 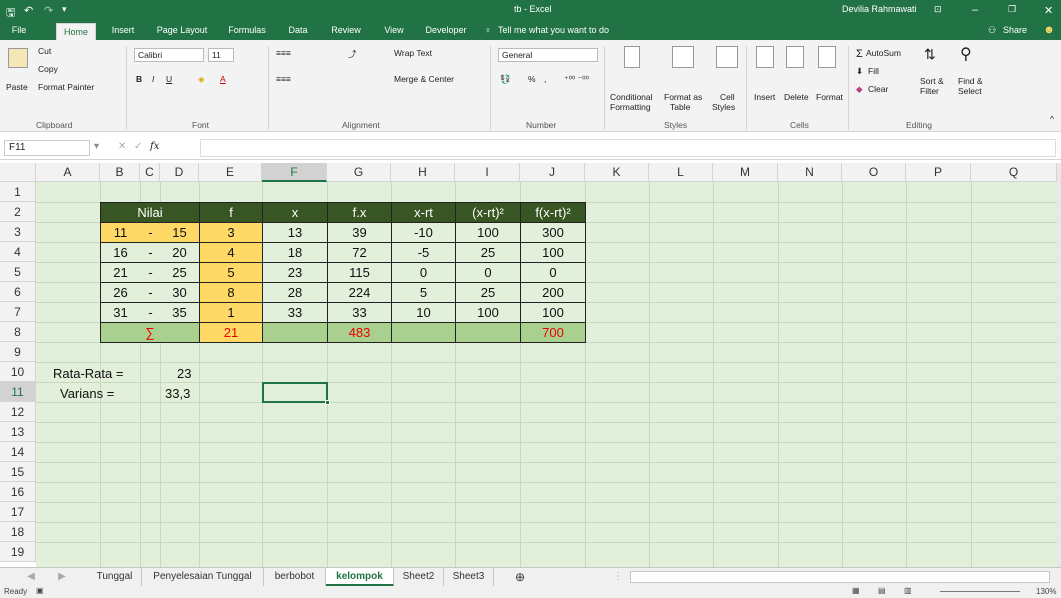 I want to click on row-header: 2, so click(x=18, y=212).